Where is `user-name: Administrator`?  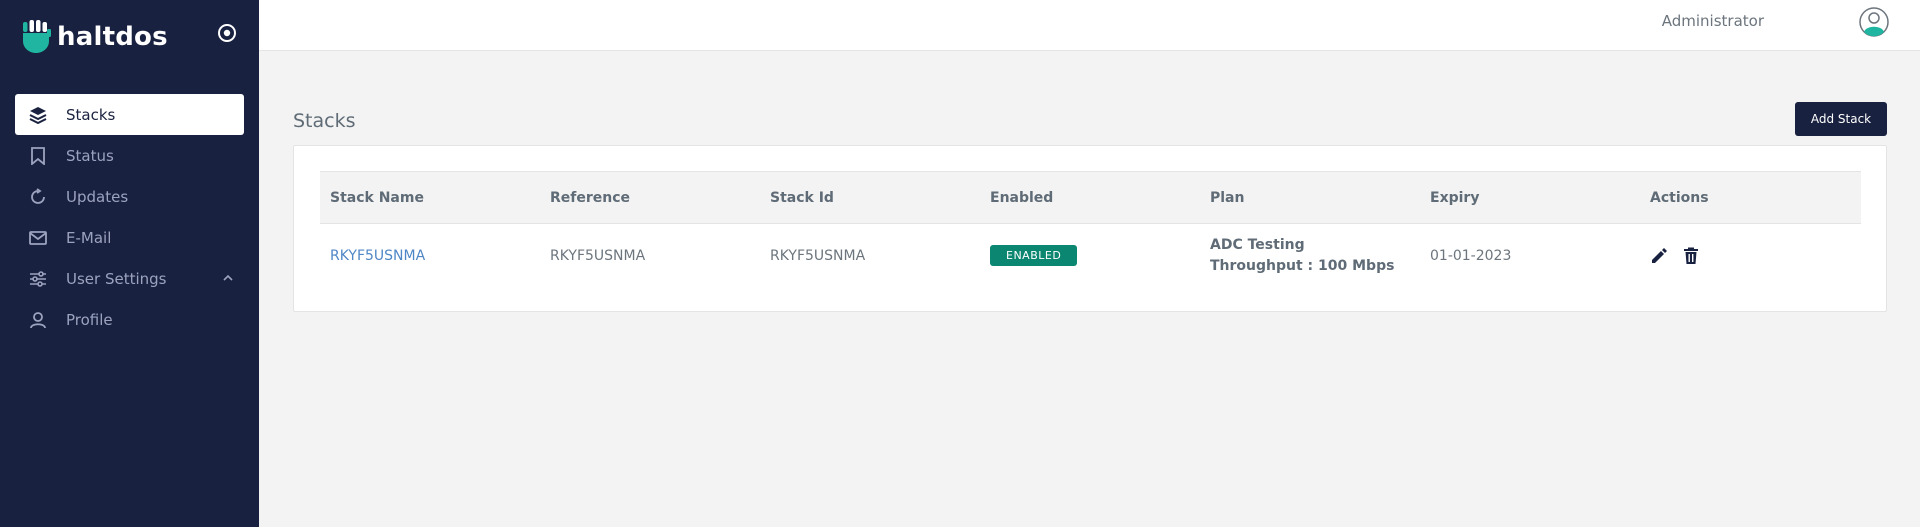 user-name: Administrator is located at coordinates (1713, 21).